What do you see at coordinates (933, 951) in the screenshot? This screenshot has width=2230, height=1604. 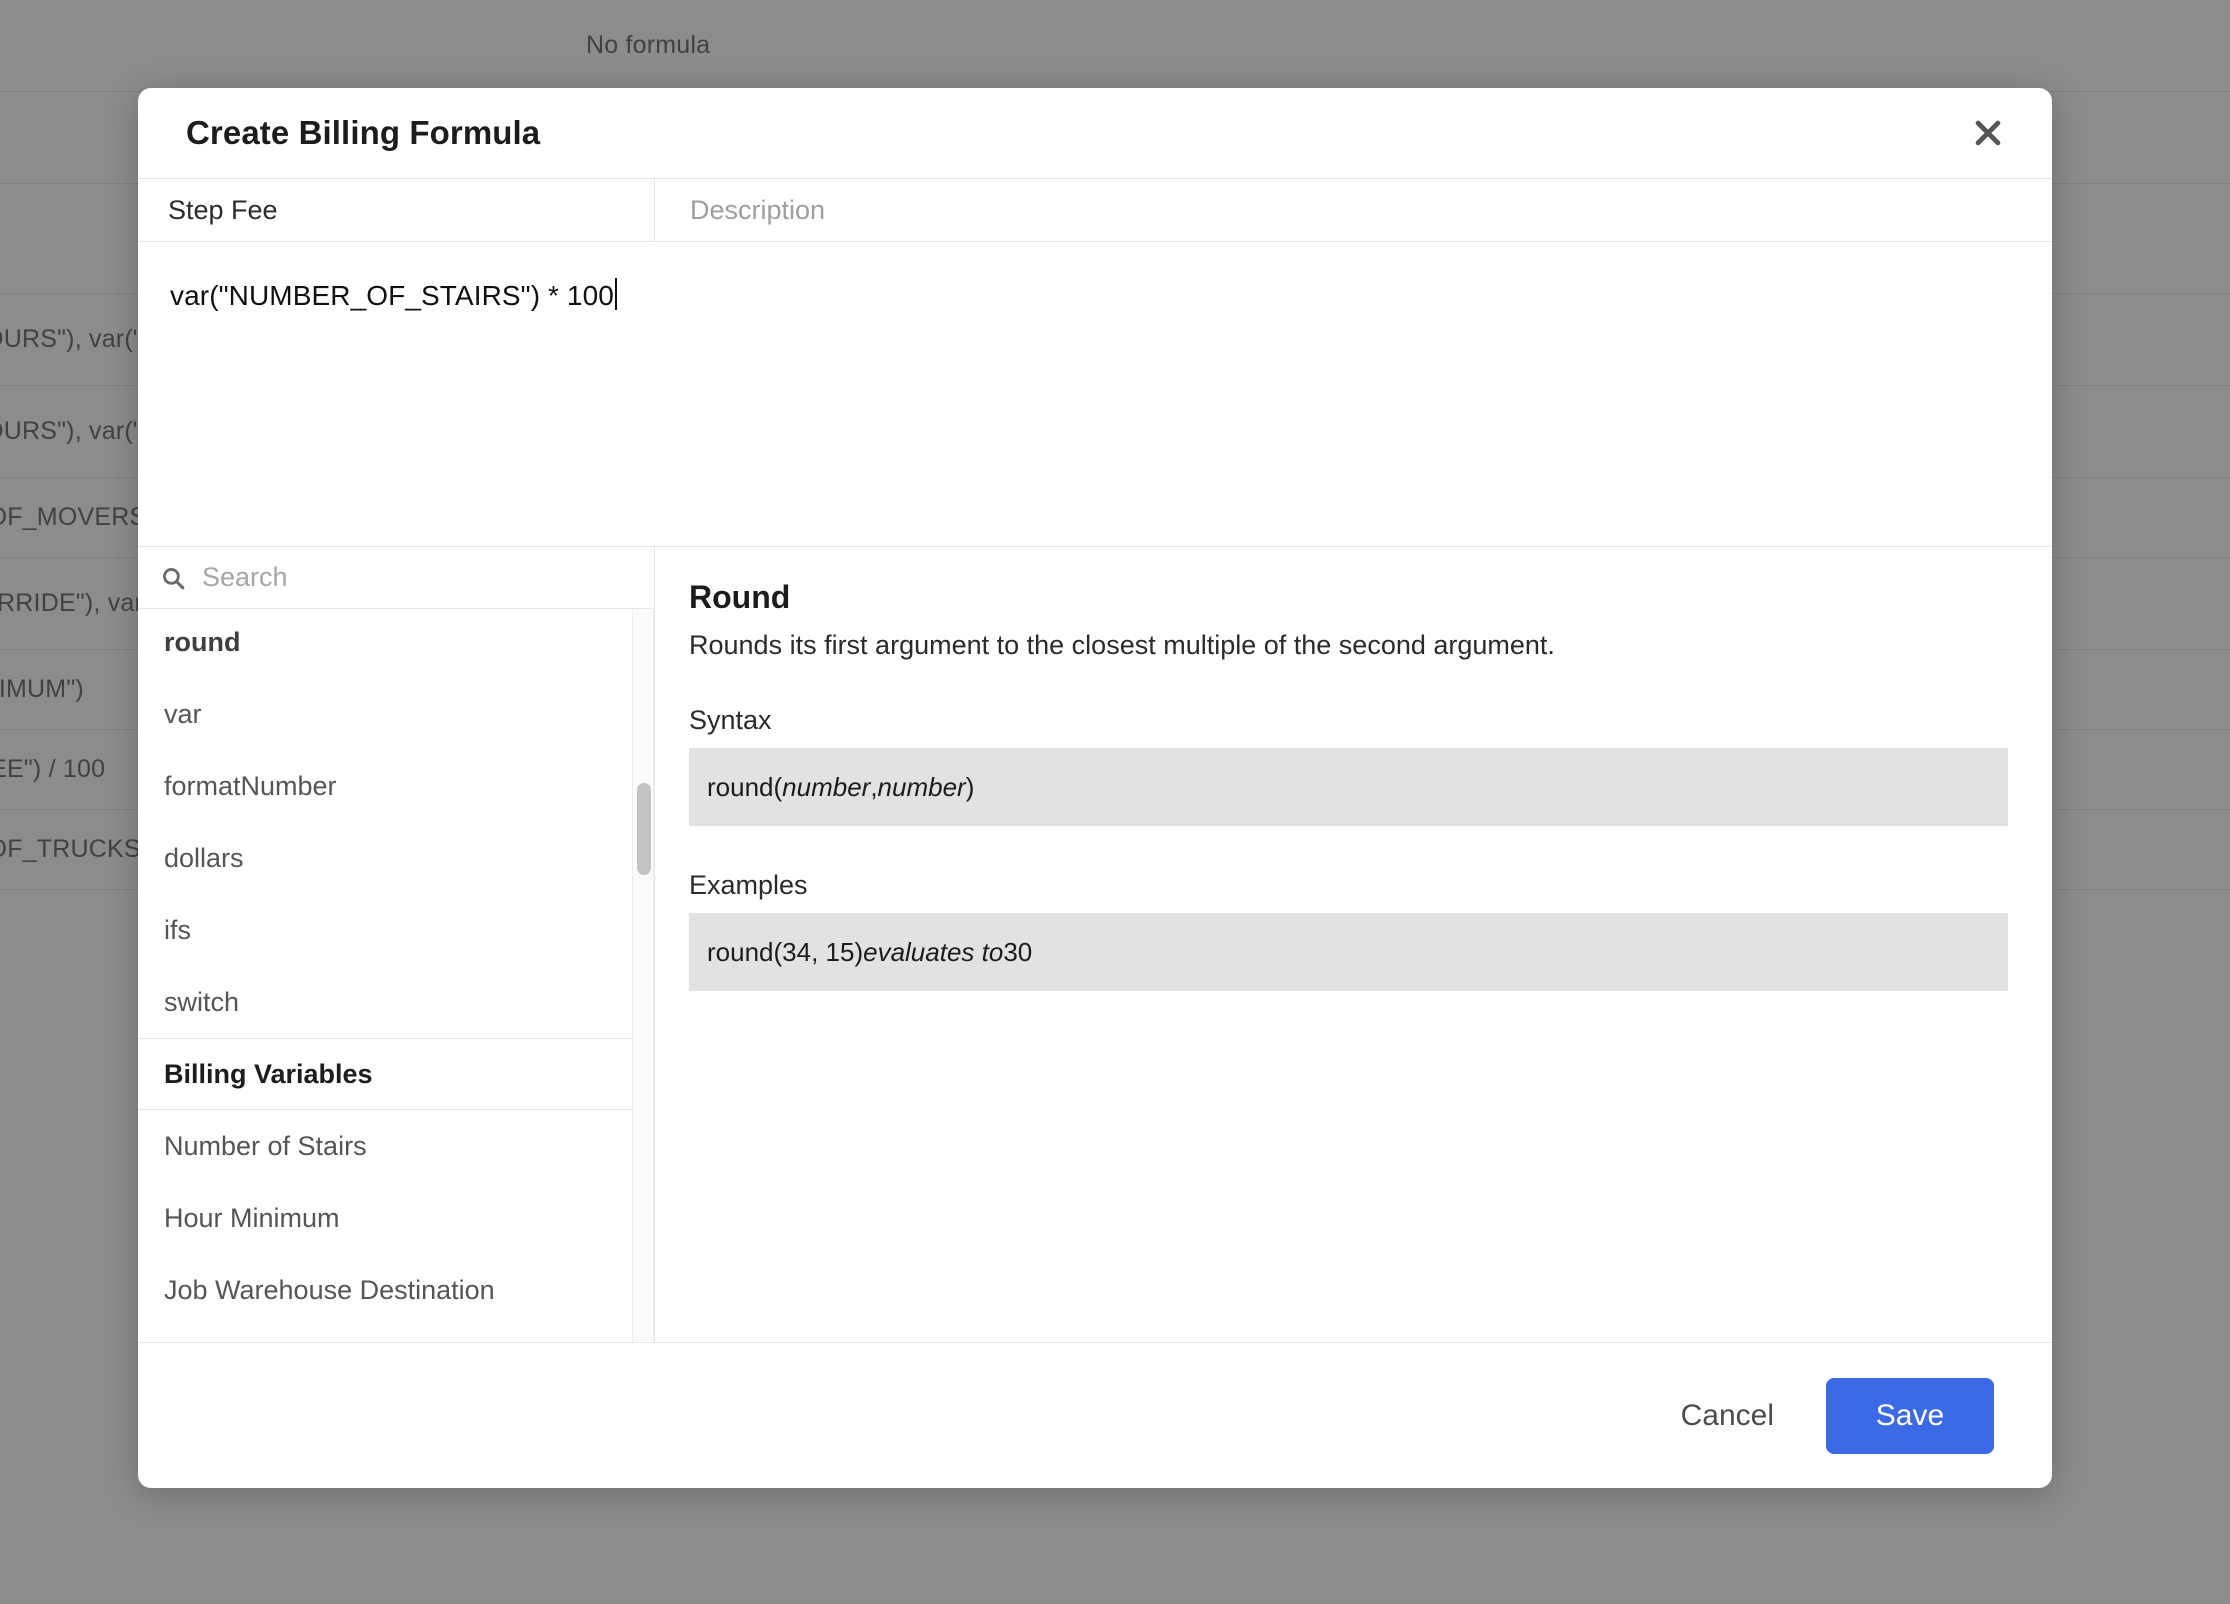 I see `example-verb: evaluates to` at bounding box center [933, 951].